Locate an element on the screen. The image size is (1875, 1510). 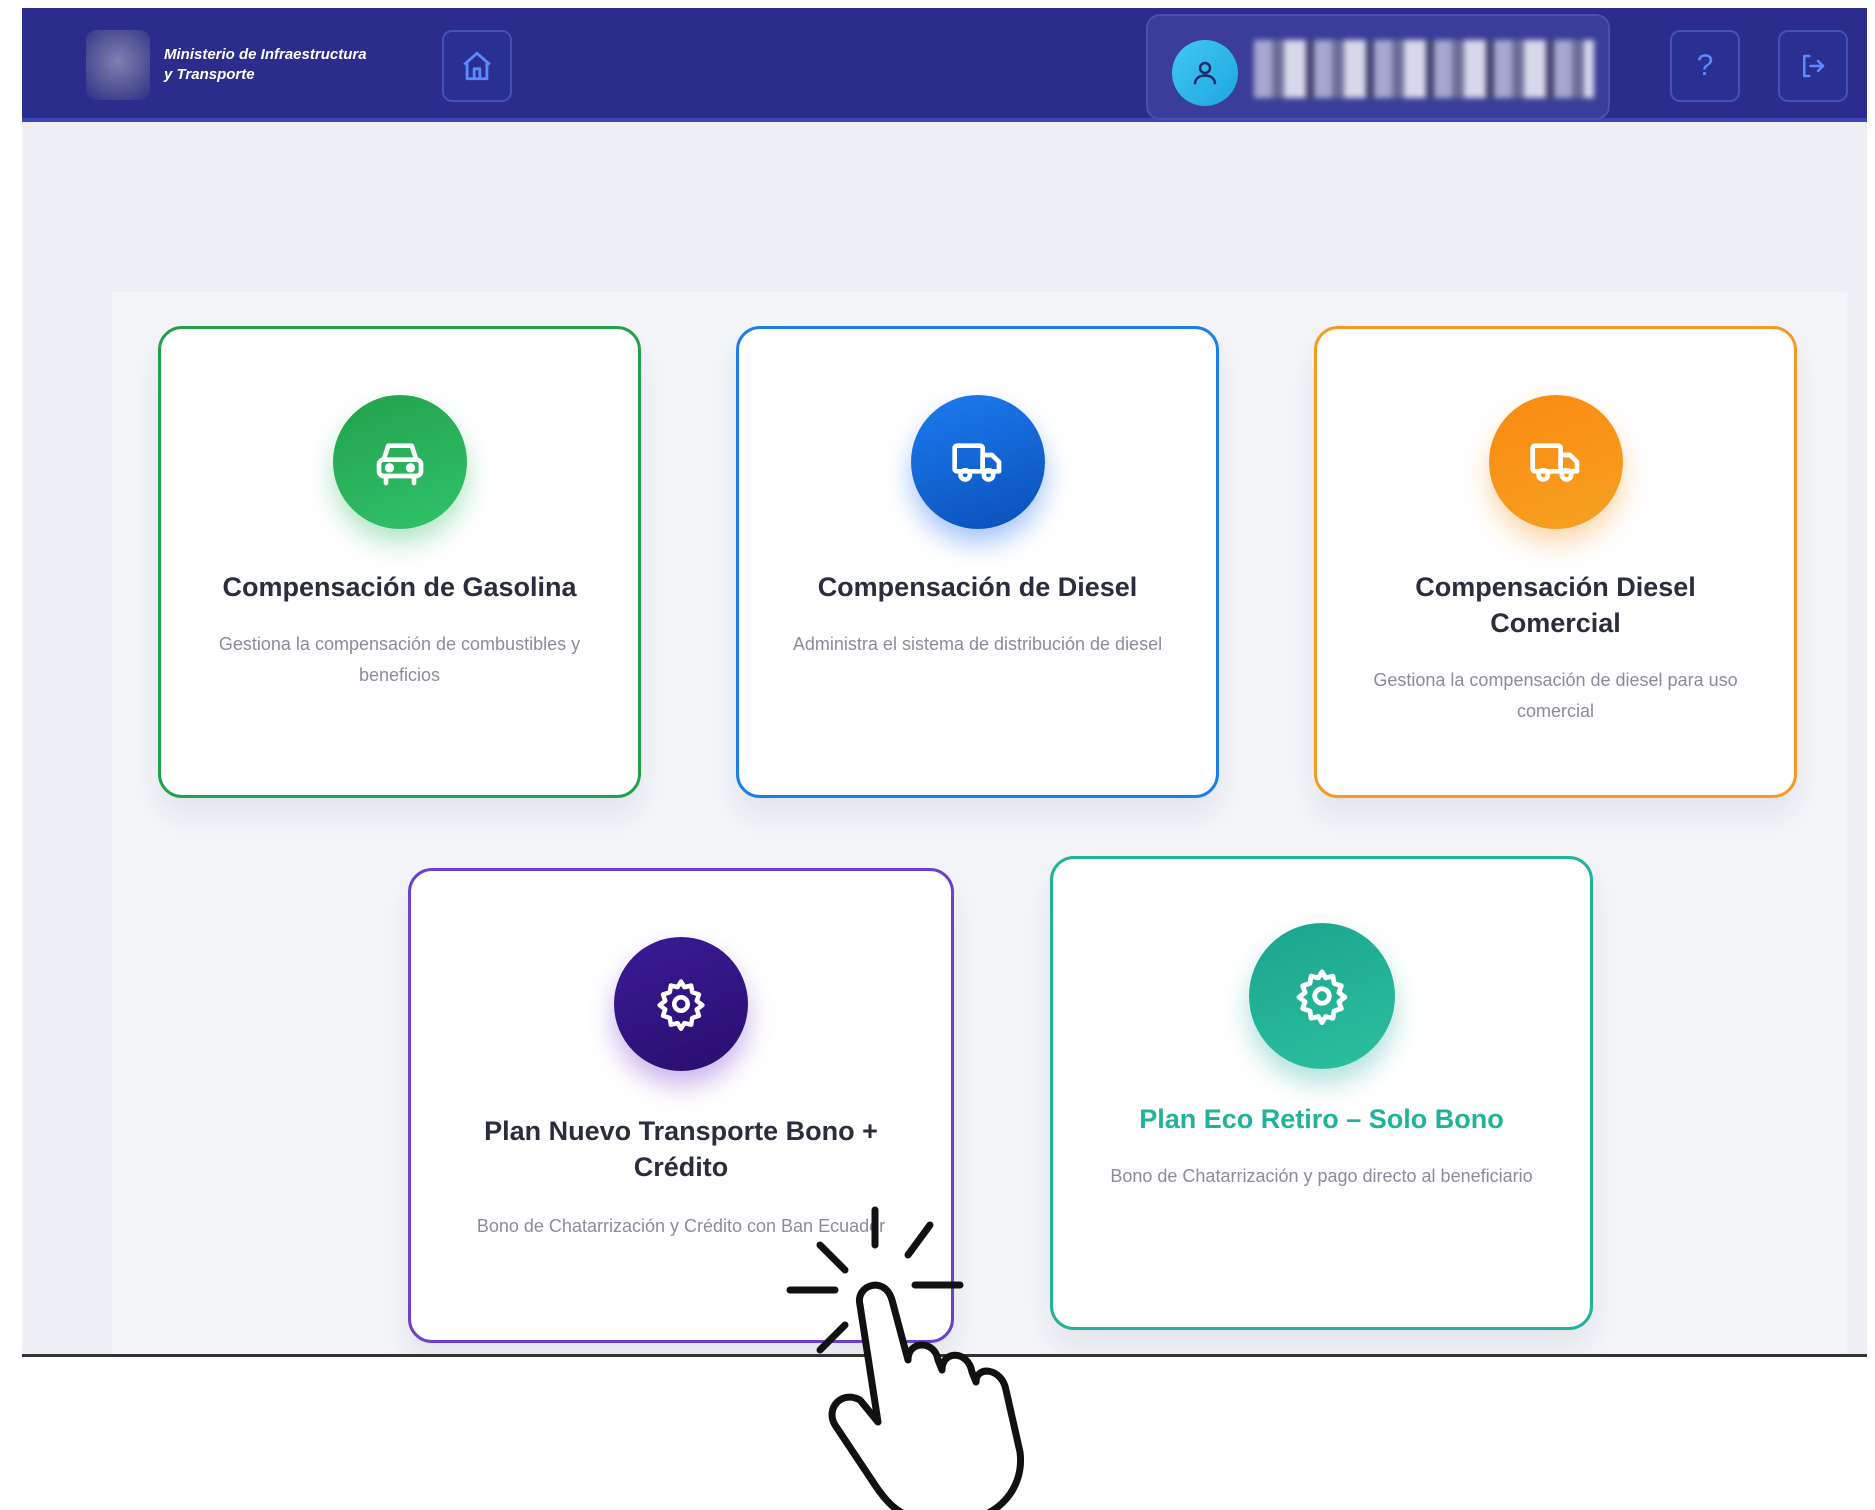
help-icon: ? is located at coordinates (1705, 65).